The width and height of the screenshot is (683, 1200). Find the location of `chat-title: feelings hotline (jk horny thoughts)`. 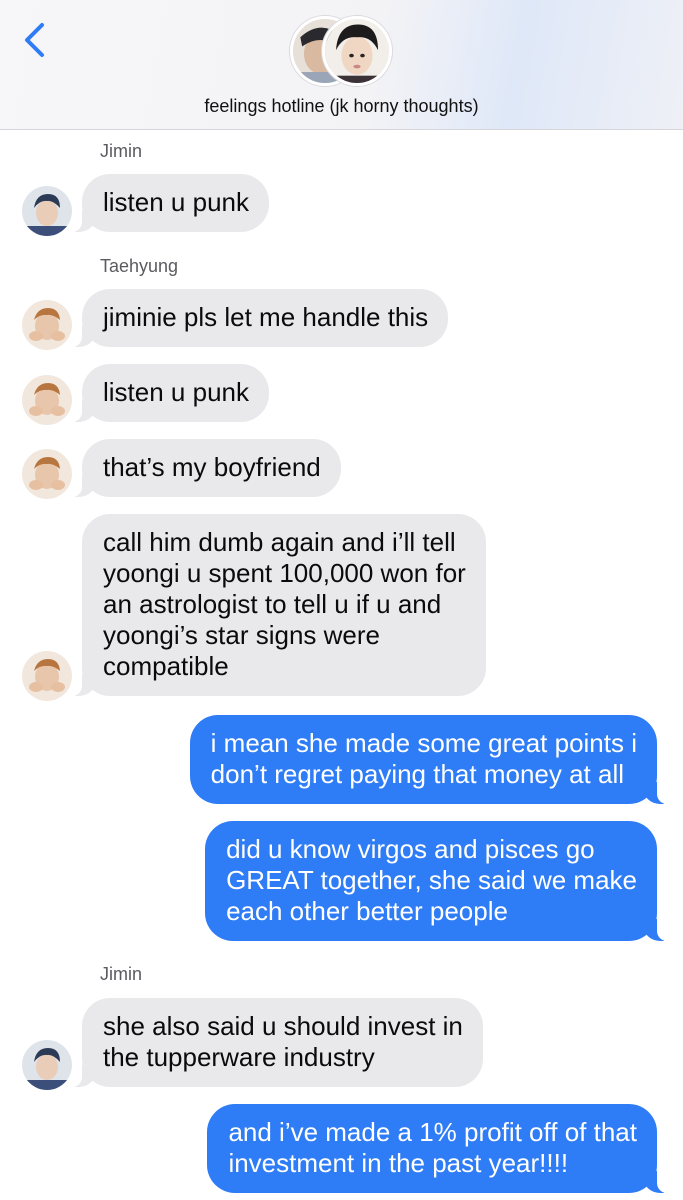

chat-title: feelings hotline (jk horny thoughts) is located at coordinates (341, 106).